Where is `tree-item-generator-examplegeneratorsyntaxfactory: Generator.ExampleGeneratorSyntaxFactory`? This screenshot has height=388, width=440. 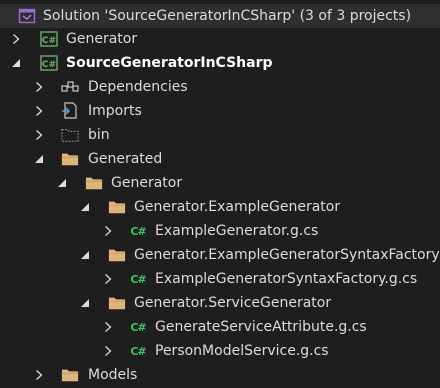
tree-item-generator-examplegeneratorsyntaxfactory: Generator.ExampleGeneratorSyntaxFactory is located at coordinates (220, 255).